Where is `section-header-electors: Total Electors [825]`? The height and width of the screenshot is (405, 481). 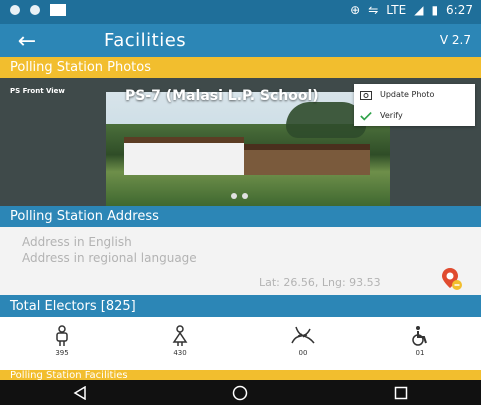
section-header-electors: Total Electors [825] is located at coordinates (240, 306).